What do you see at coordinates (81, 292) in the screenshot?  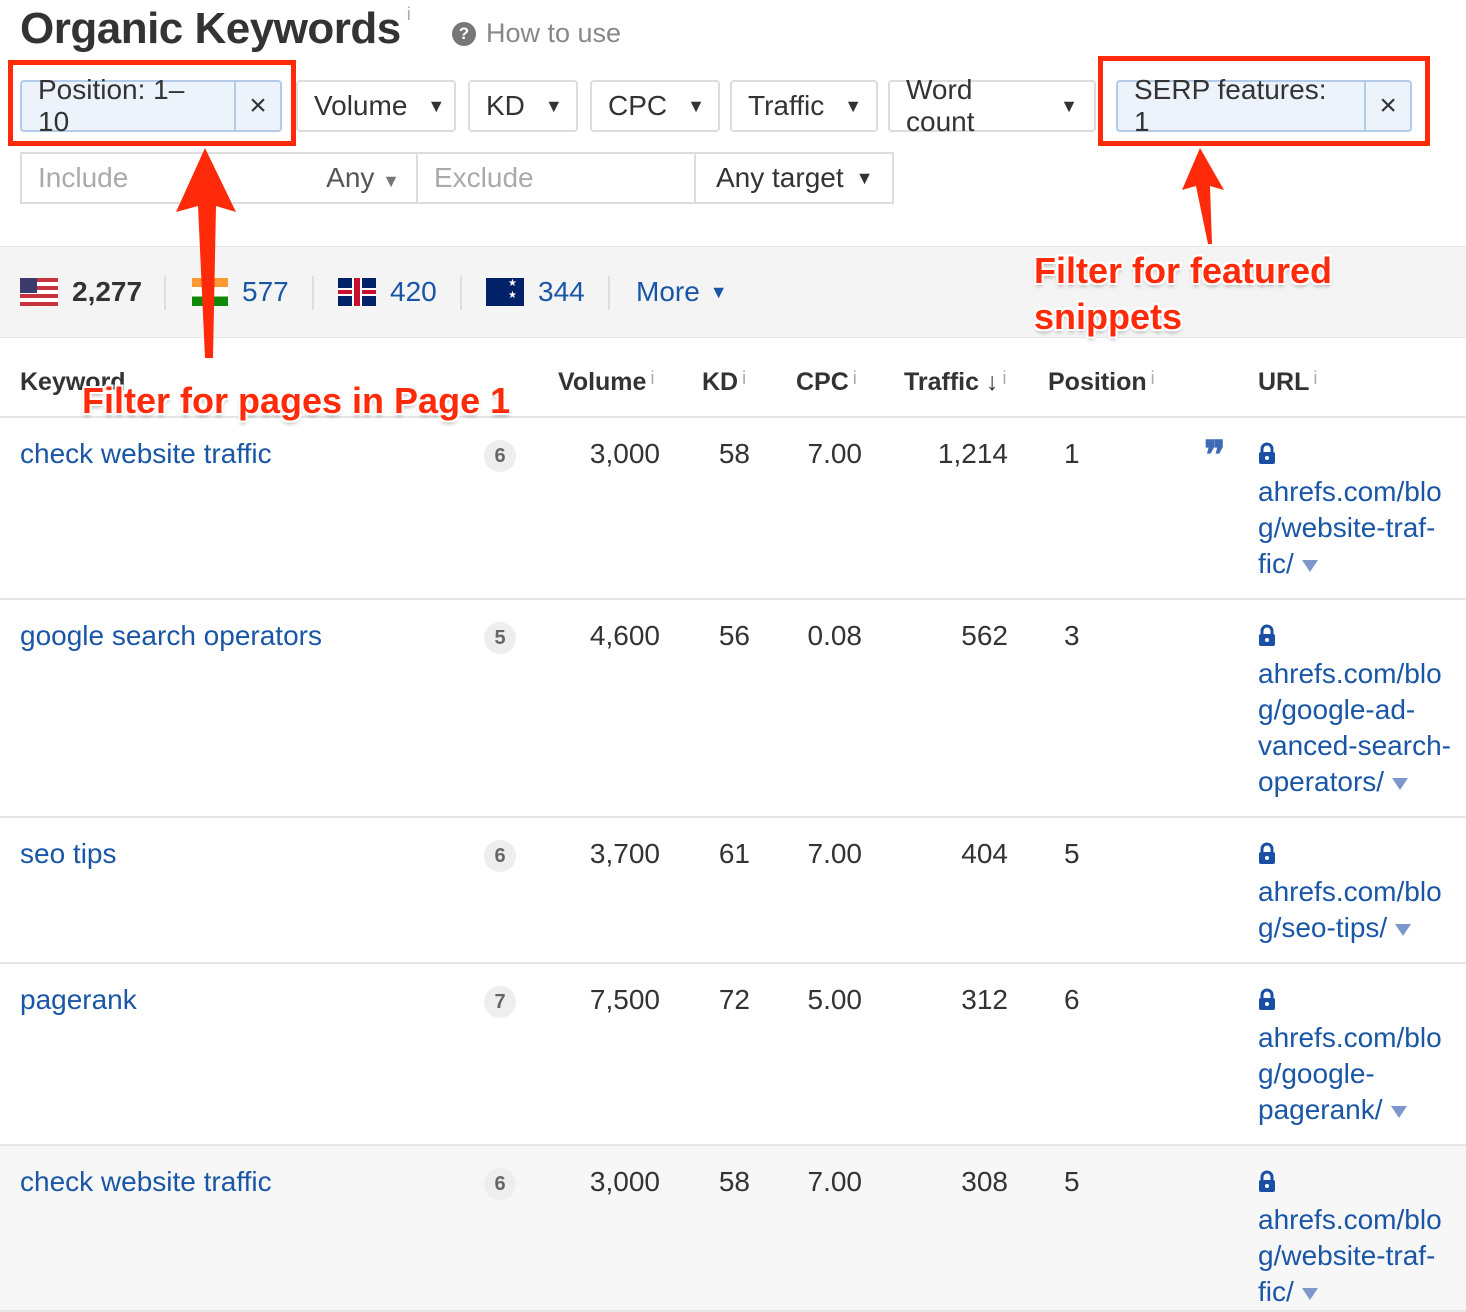 I see `country-us: 2,277` at bounding box center [81, 292].